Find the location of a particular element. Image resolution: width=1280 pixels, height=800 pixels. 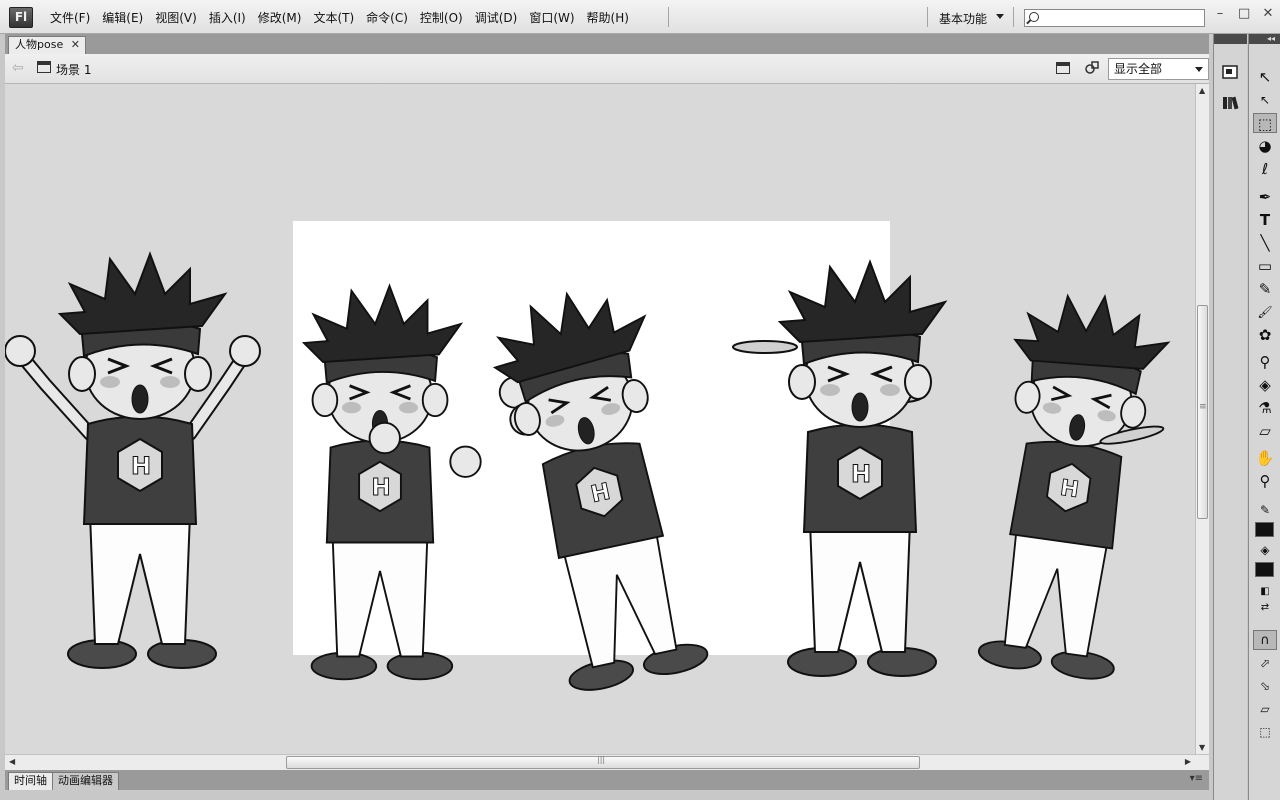

text-tool-icon: T is located at coordinates (1265, 220).